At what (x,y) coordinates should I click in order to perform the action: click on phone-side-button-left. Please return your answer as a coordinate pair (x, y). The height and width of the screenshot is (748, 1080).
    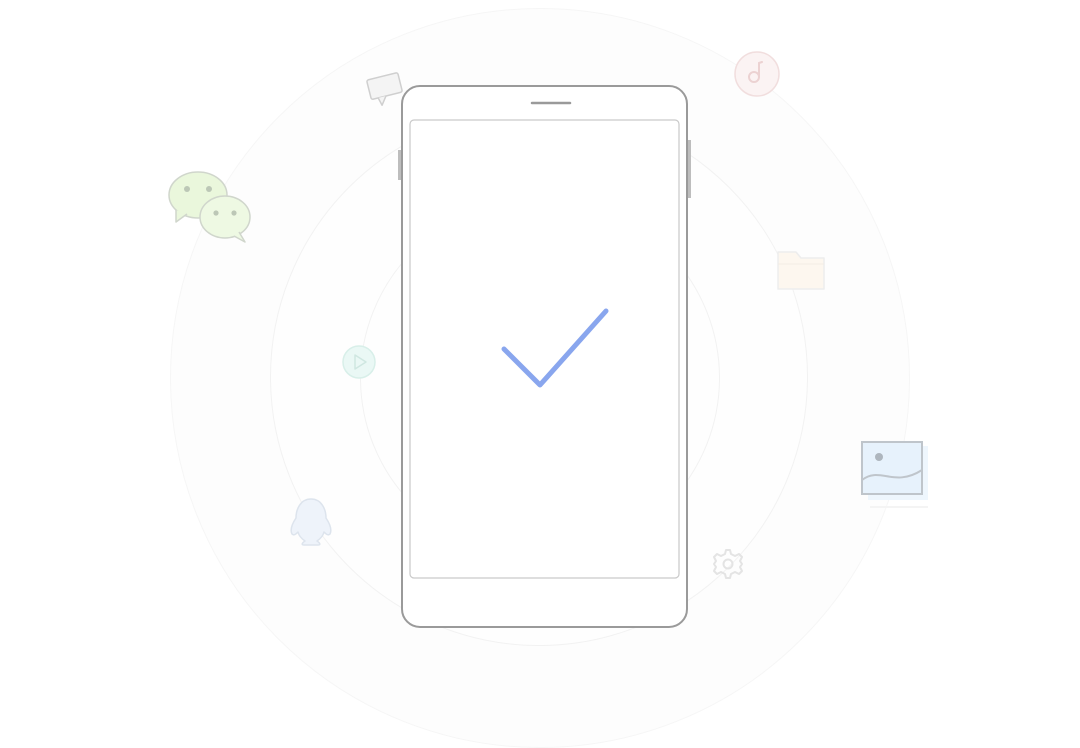
    Looking at the image, I should click on (399, 165).